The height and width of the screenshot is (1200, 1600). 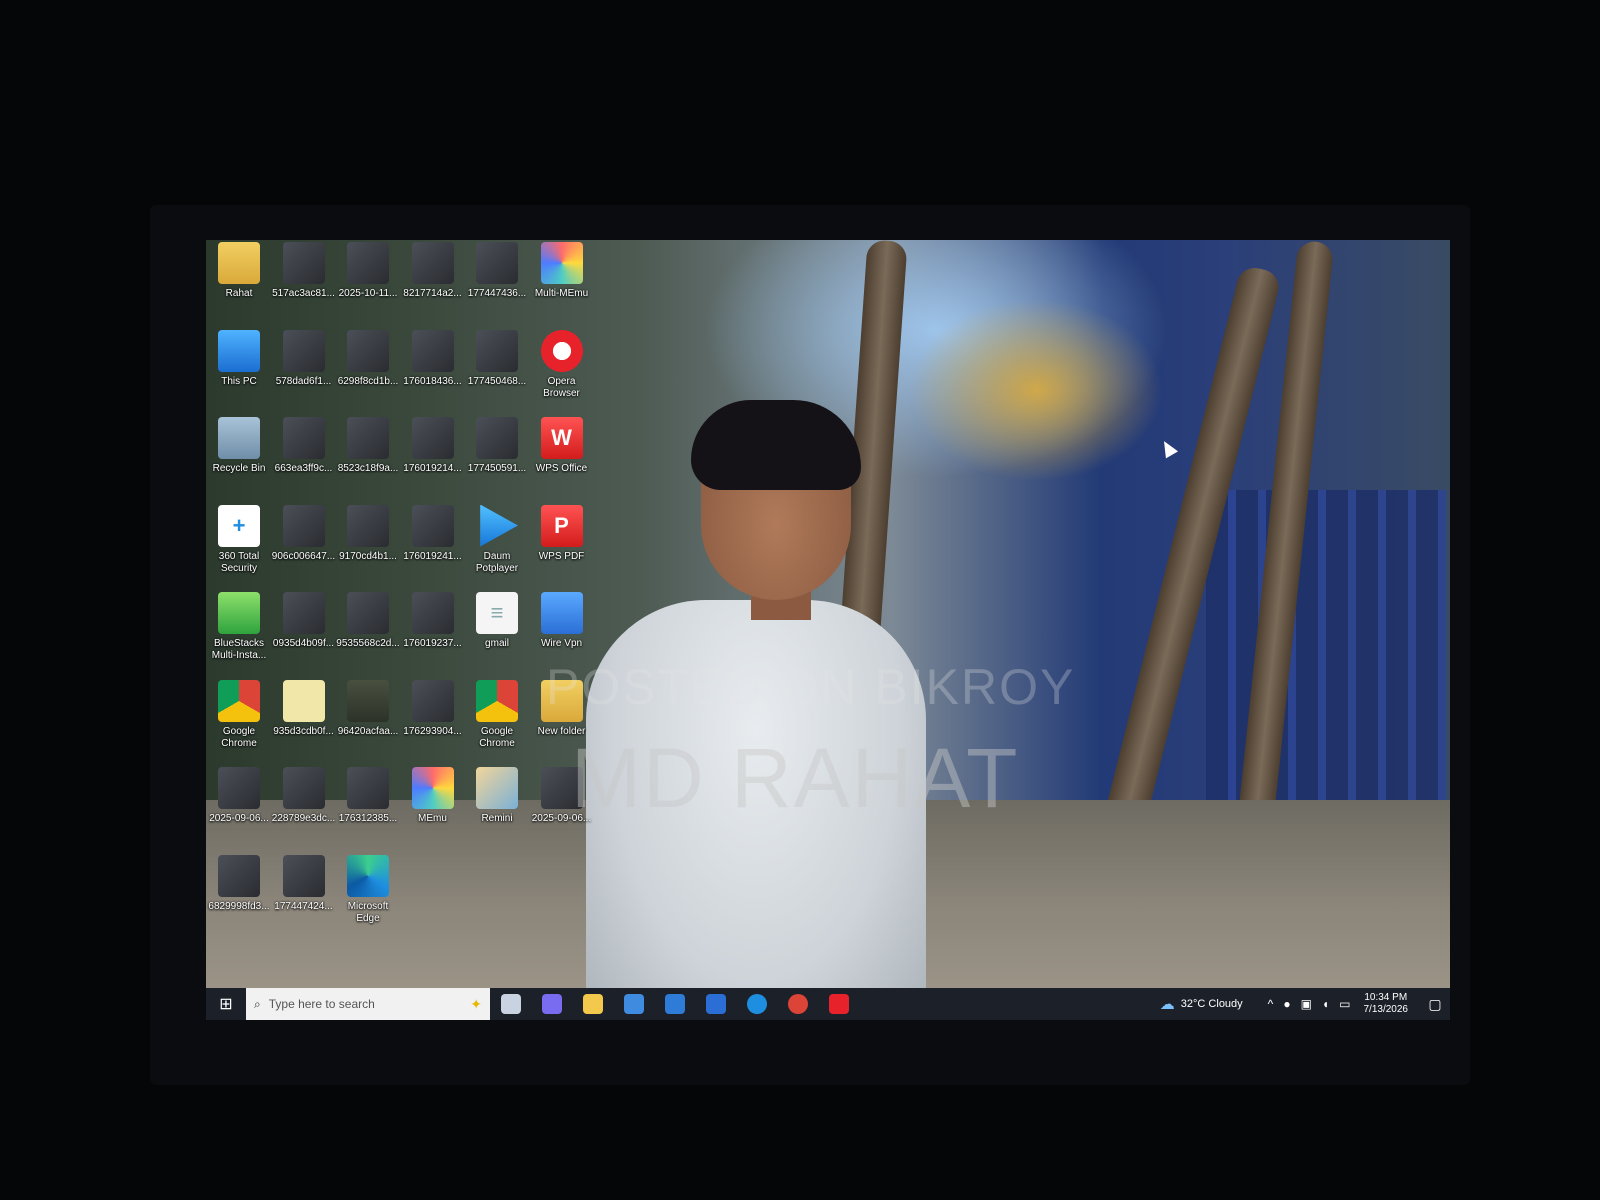 What do you see at coordinates (497, 643) in the screenshot?
I see `desktop-icon-label: gmail` at bounding box center [497, 643].